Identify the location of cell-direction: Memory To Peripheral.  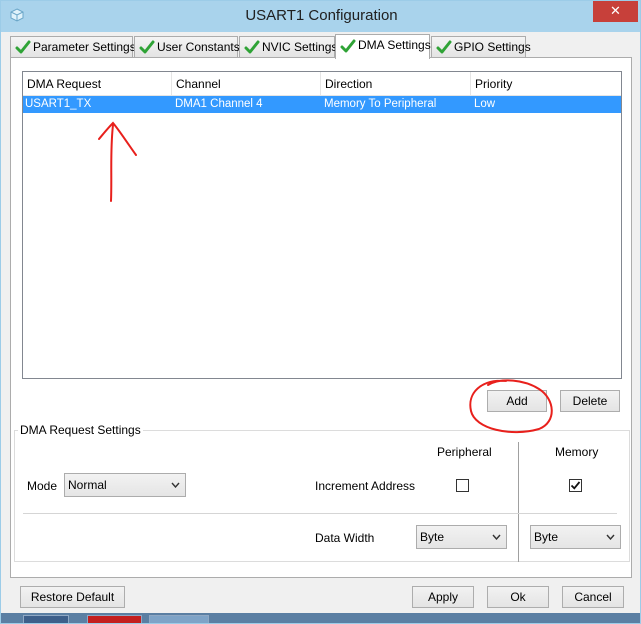
(380, 104).